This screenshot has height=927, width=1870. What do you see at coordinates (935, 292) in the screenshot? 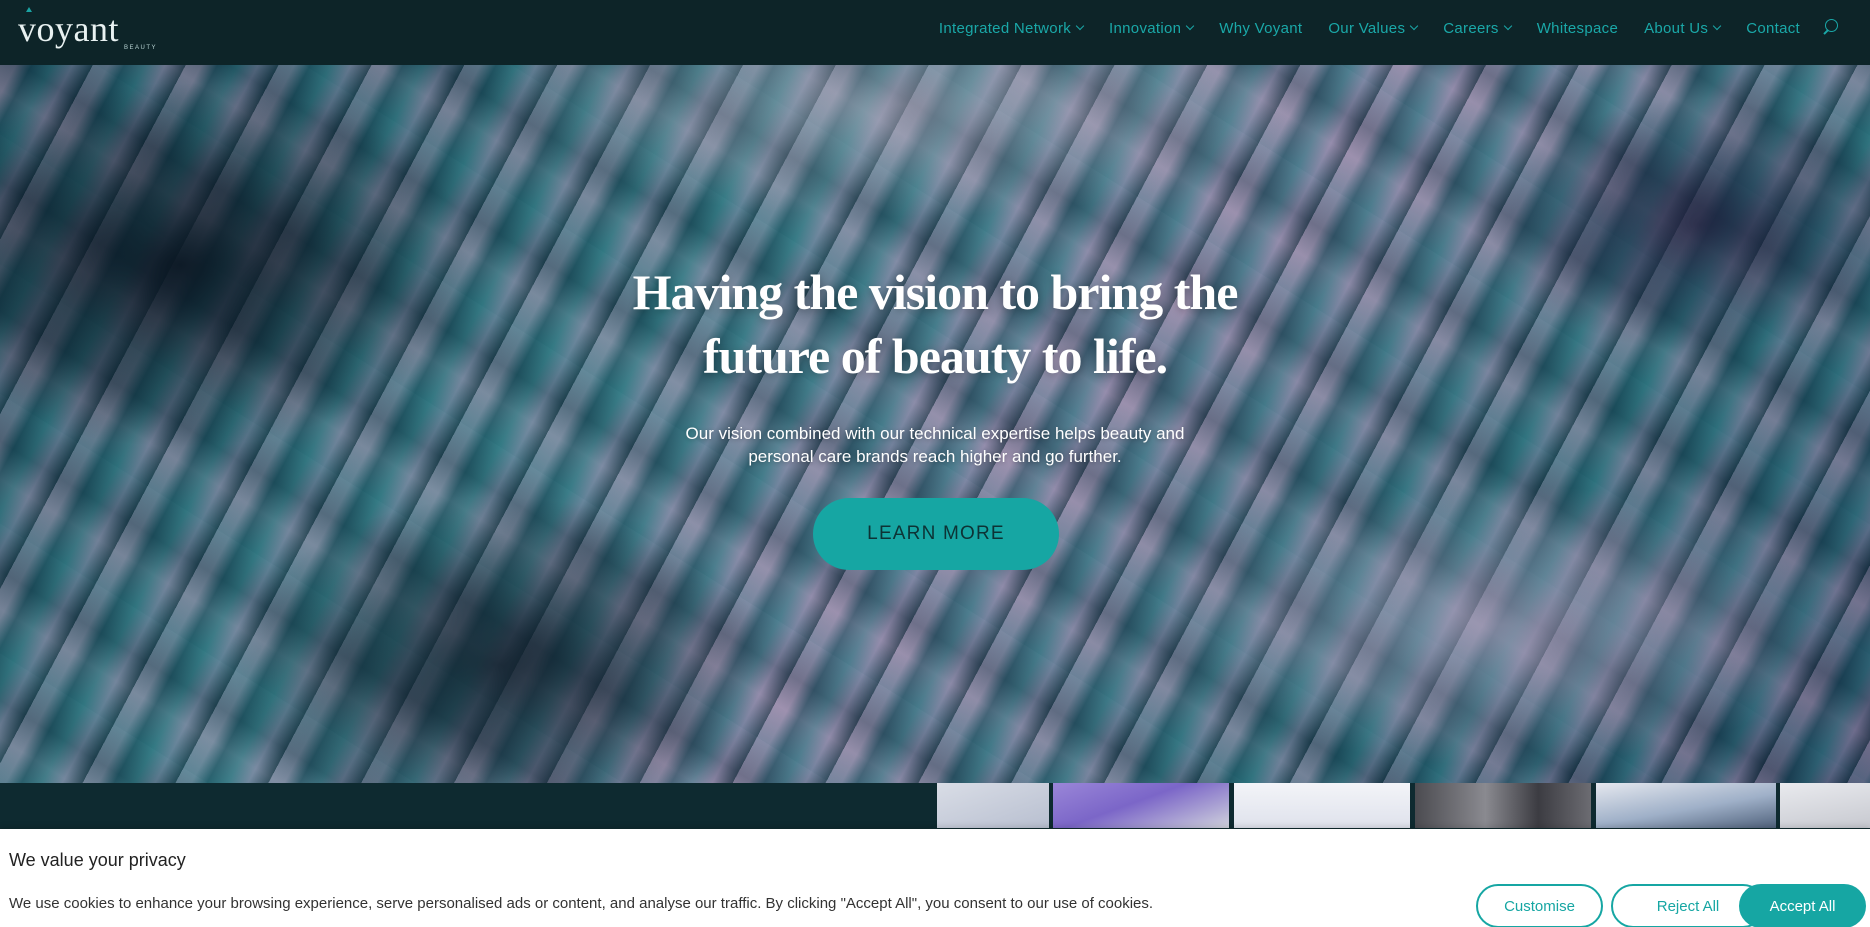
I see `hero-title-line-1: Having the vision to bring the` at bounding box center [935, 292].